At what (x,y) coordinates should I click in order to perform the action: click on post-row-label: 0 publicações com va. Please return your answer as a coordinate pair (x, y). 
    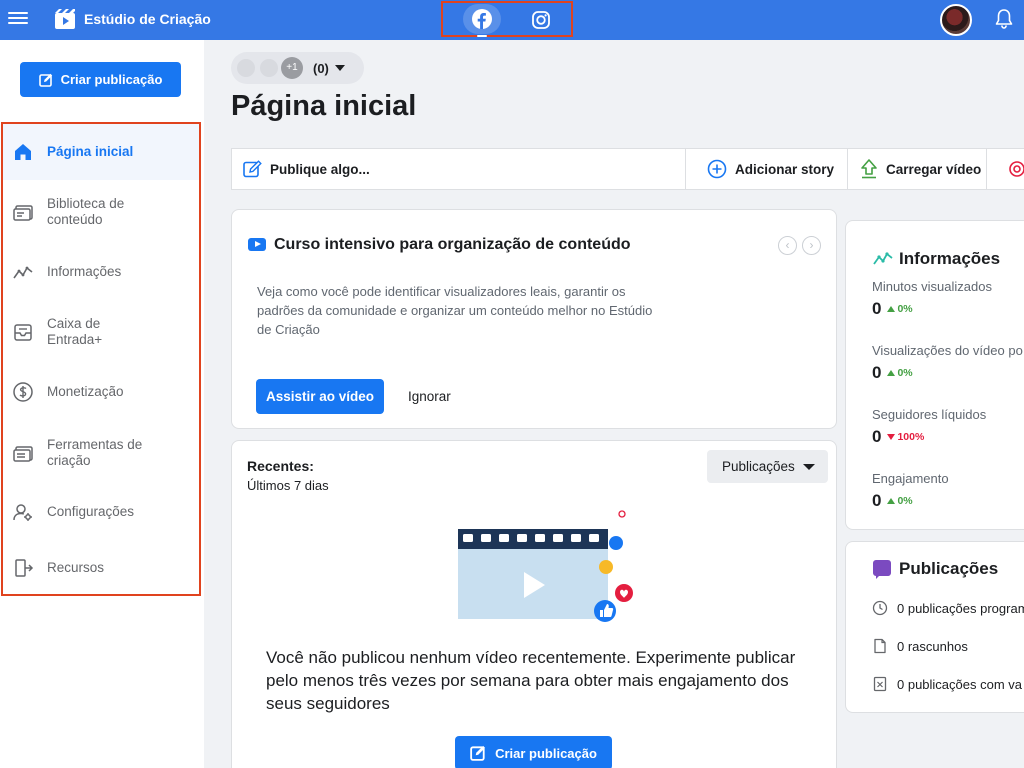
    Looking at the image, I should click on (960, 684).